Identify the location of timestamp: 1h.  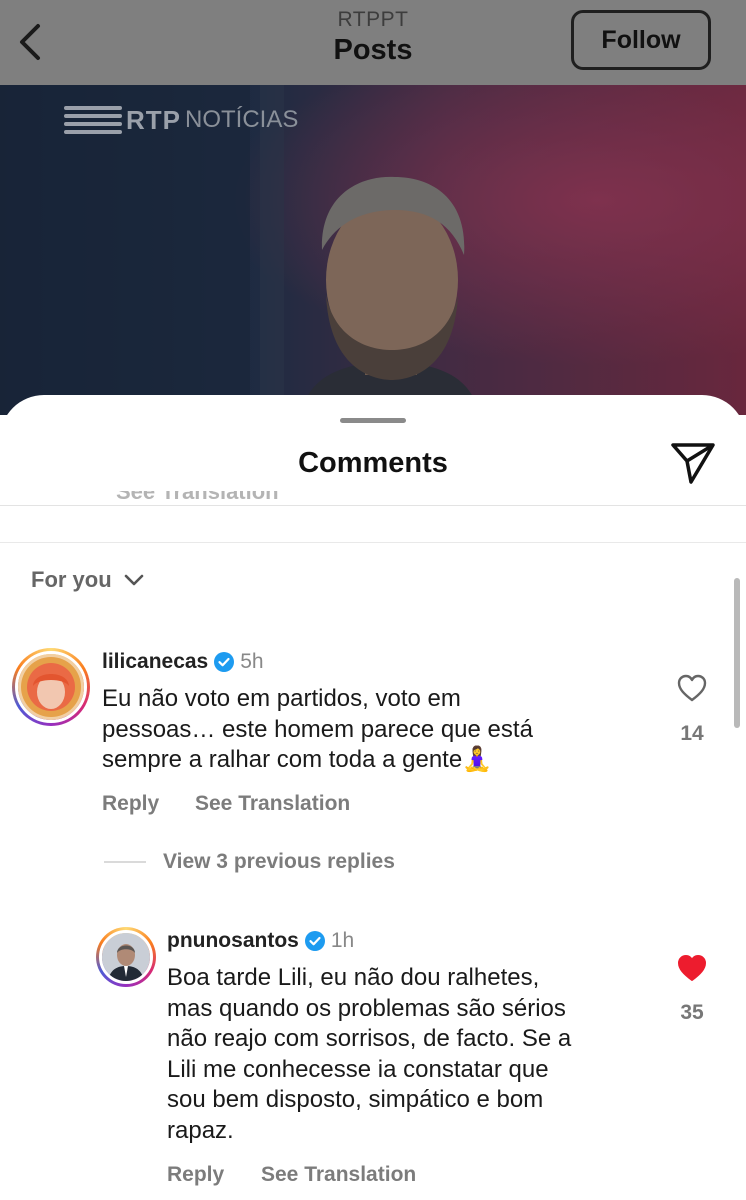
(342, 940).